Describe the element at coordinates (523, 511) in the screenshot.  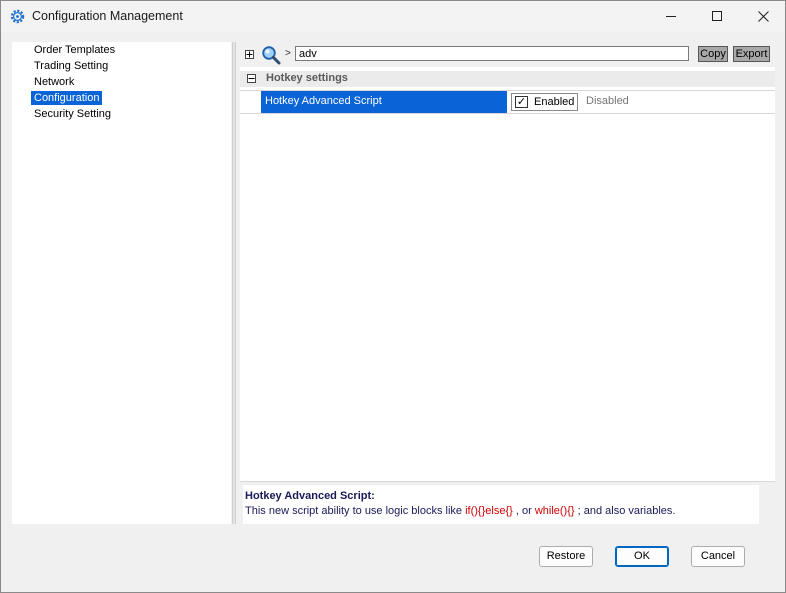
I see `description-text-part: , or` at that location.